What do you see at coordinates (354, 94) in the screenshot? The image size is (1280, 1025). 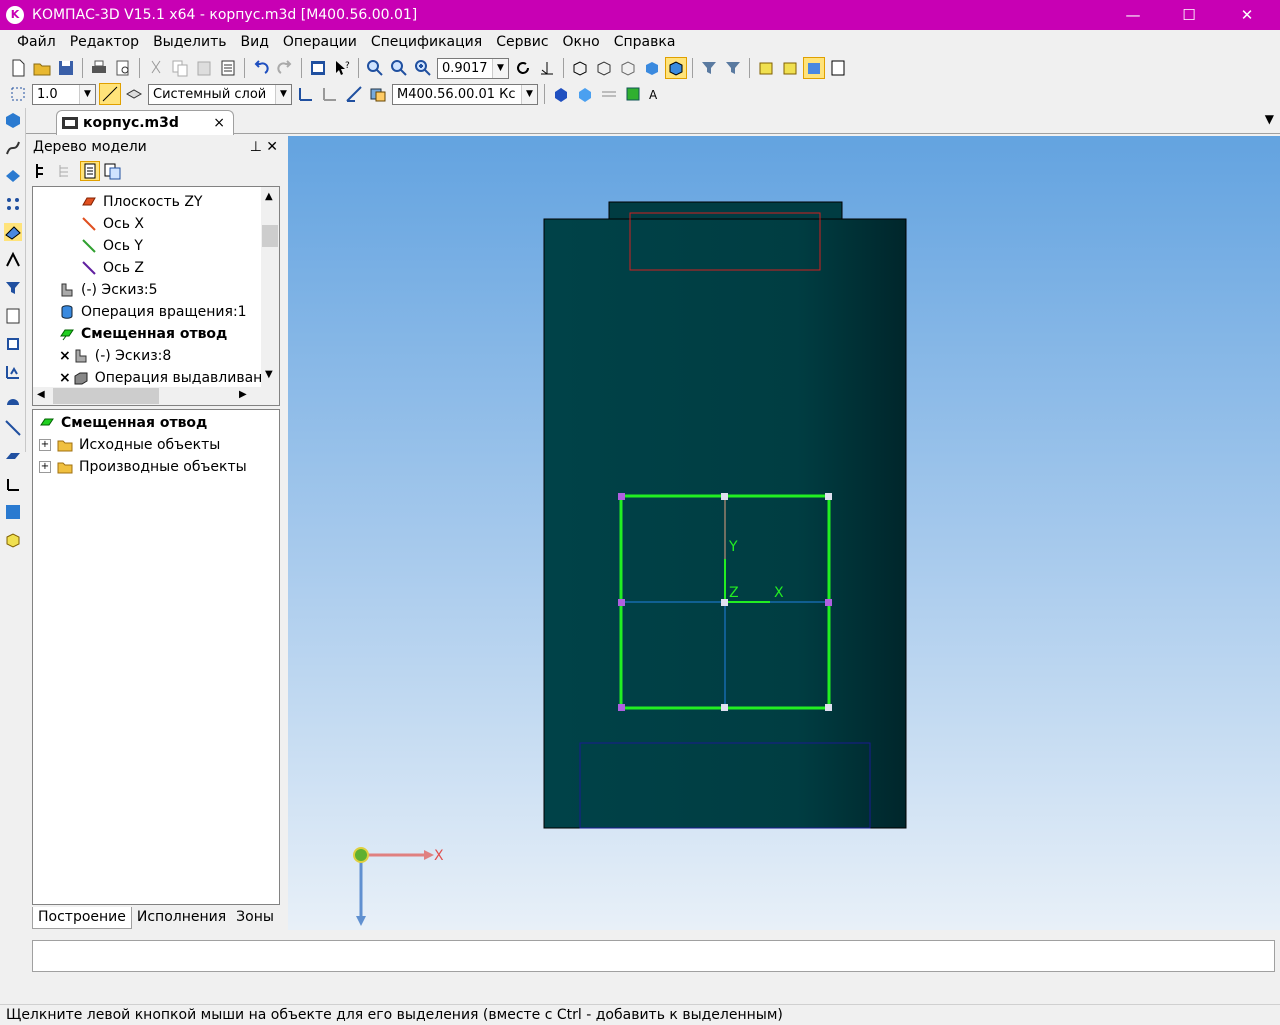 I see `orientation-plane-icon` at bounding box center [354, 94].